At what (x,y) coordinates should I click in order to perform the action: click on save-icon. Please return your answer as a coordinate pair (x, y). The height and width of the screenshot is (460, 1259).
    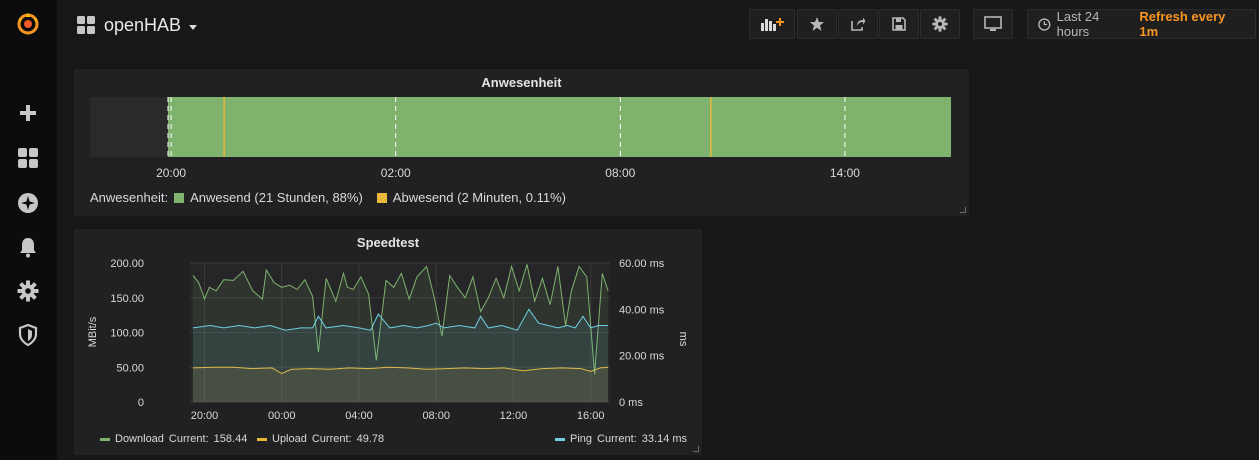
    Looking at the image, I should click on (899, 24).